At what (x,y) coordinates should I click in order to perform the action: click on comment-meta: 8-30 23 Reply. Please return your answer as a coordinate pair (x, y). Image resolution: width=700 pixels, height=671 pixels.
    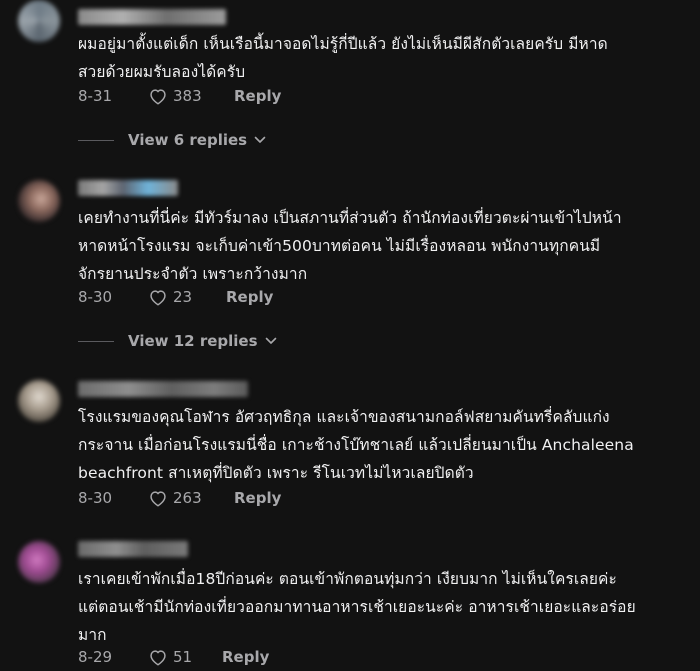
    Looking at the image, I should click on (175, 297).